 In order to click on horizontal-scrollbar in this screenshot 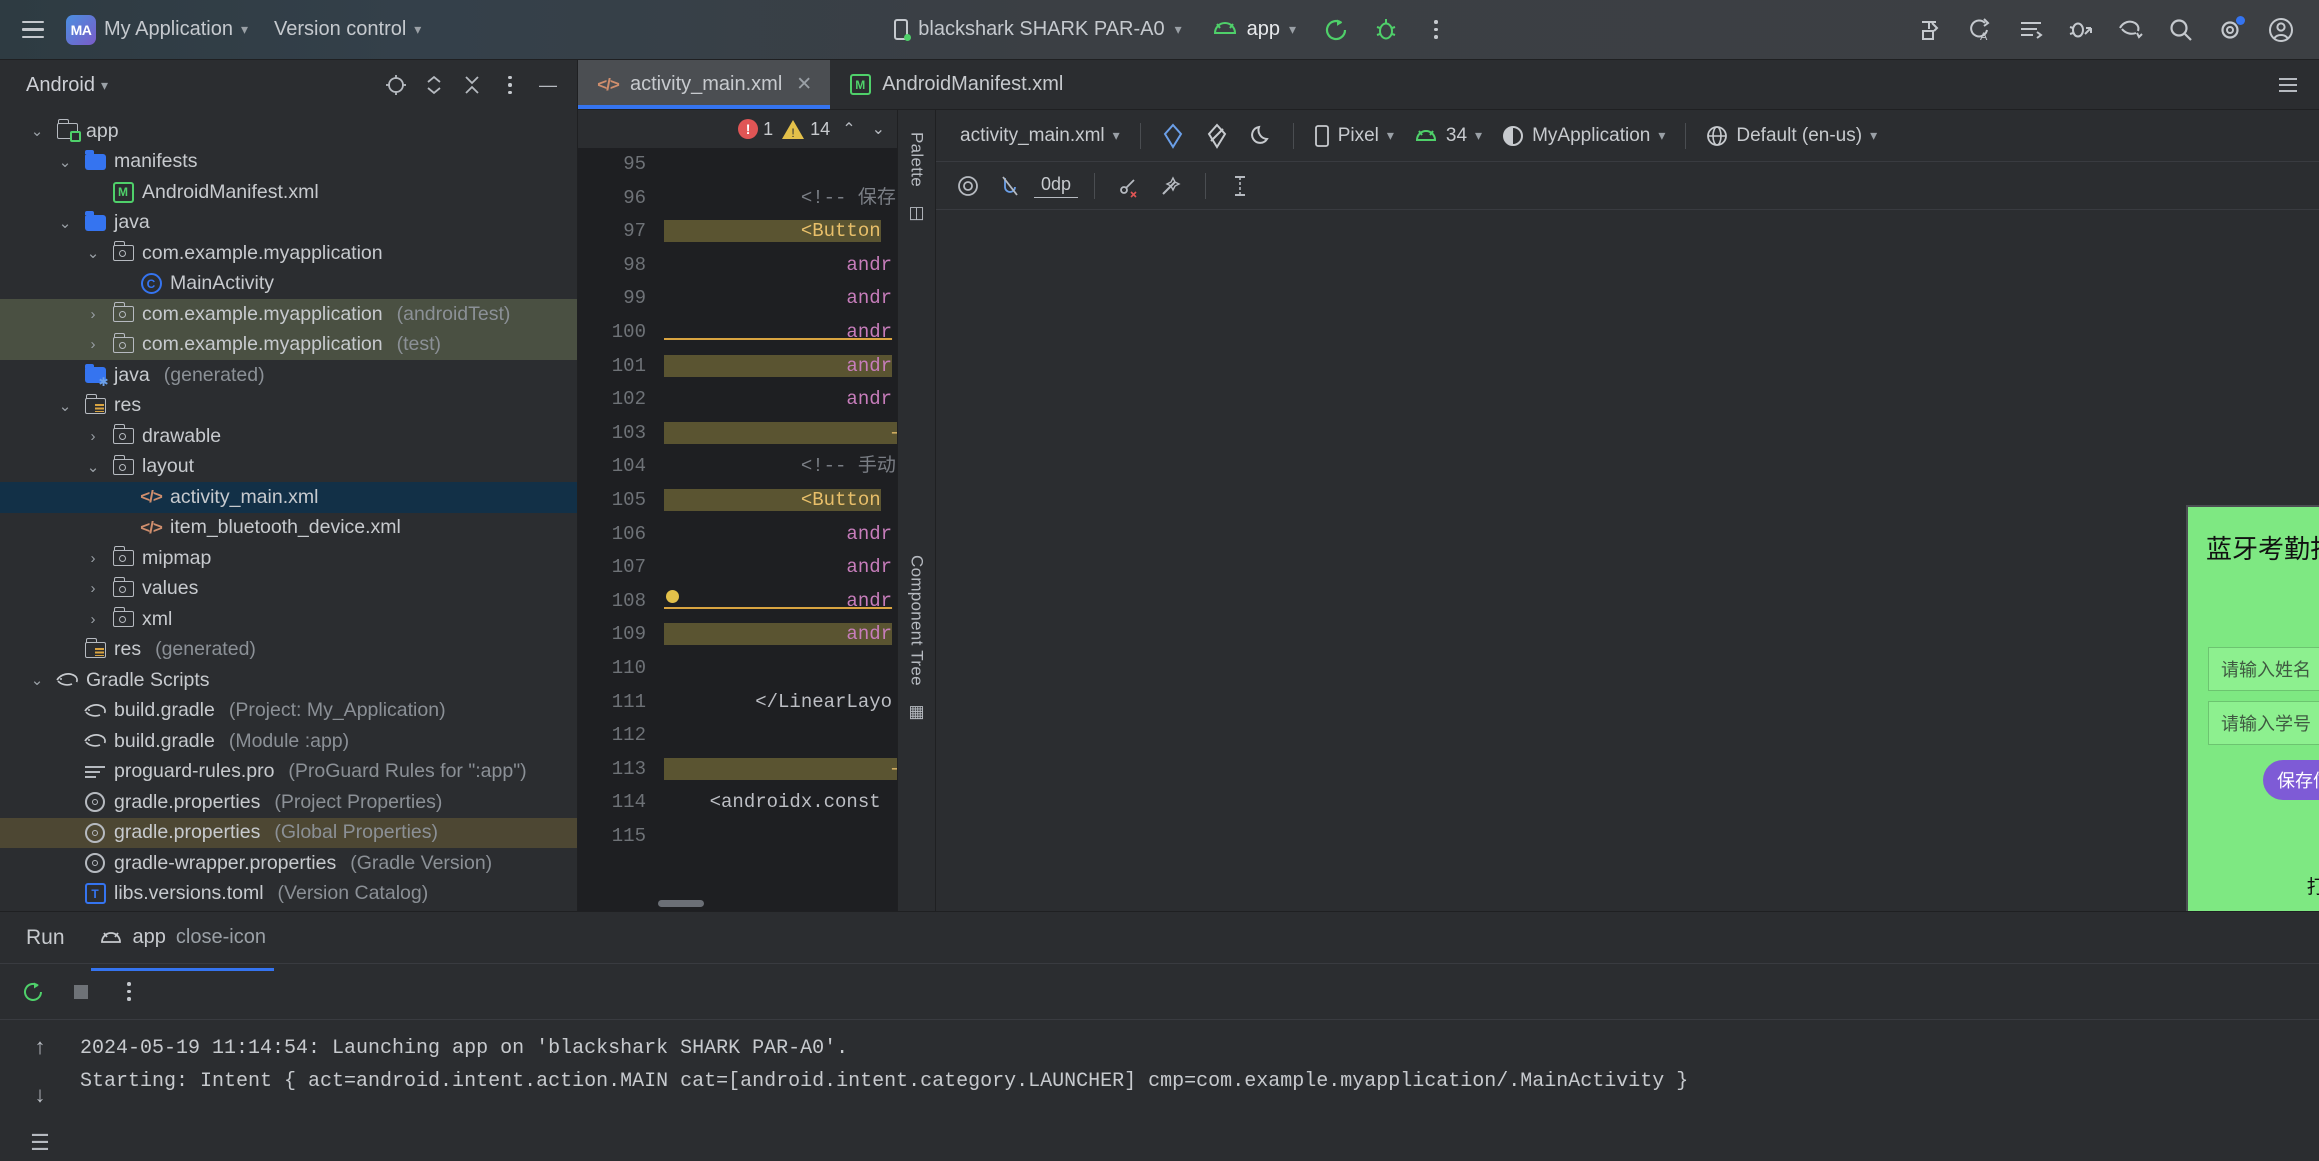, I will do `click(681, 903)`.